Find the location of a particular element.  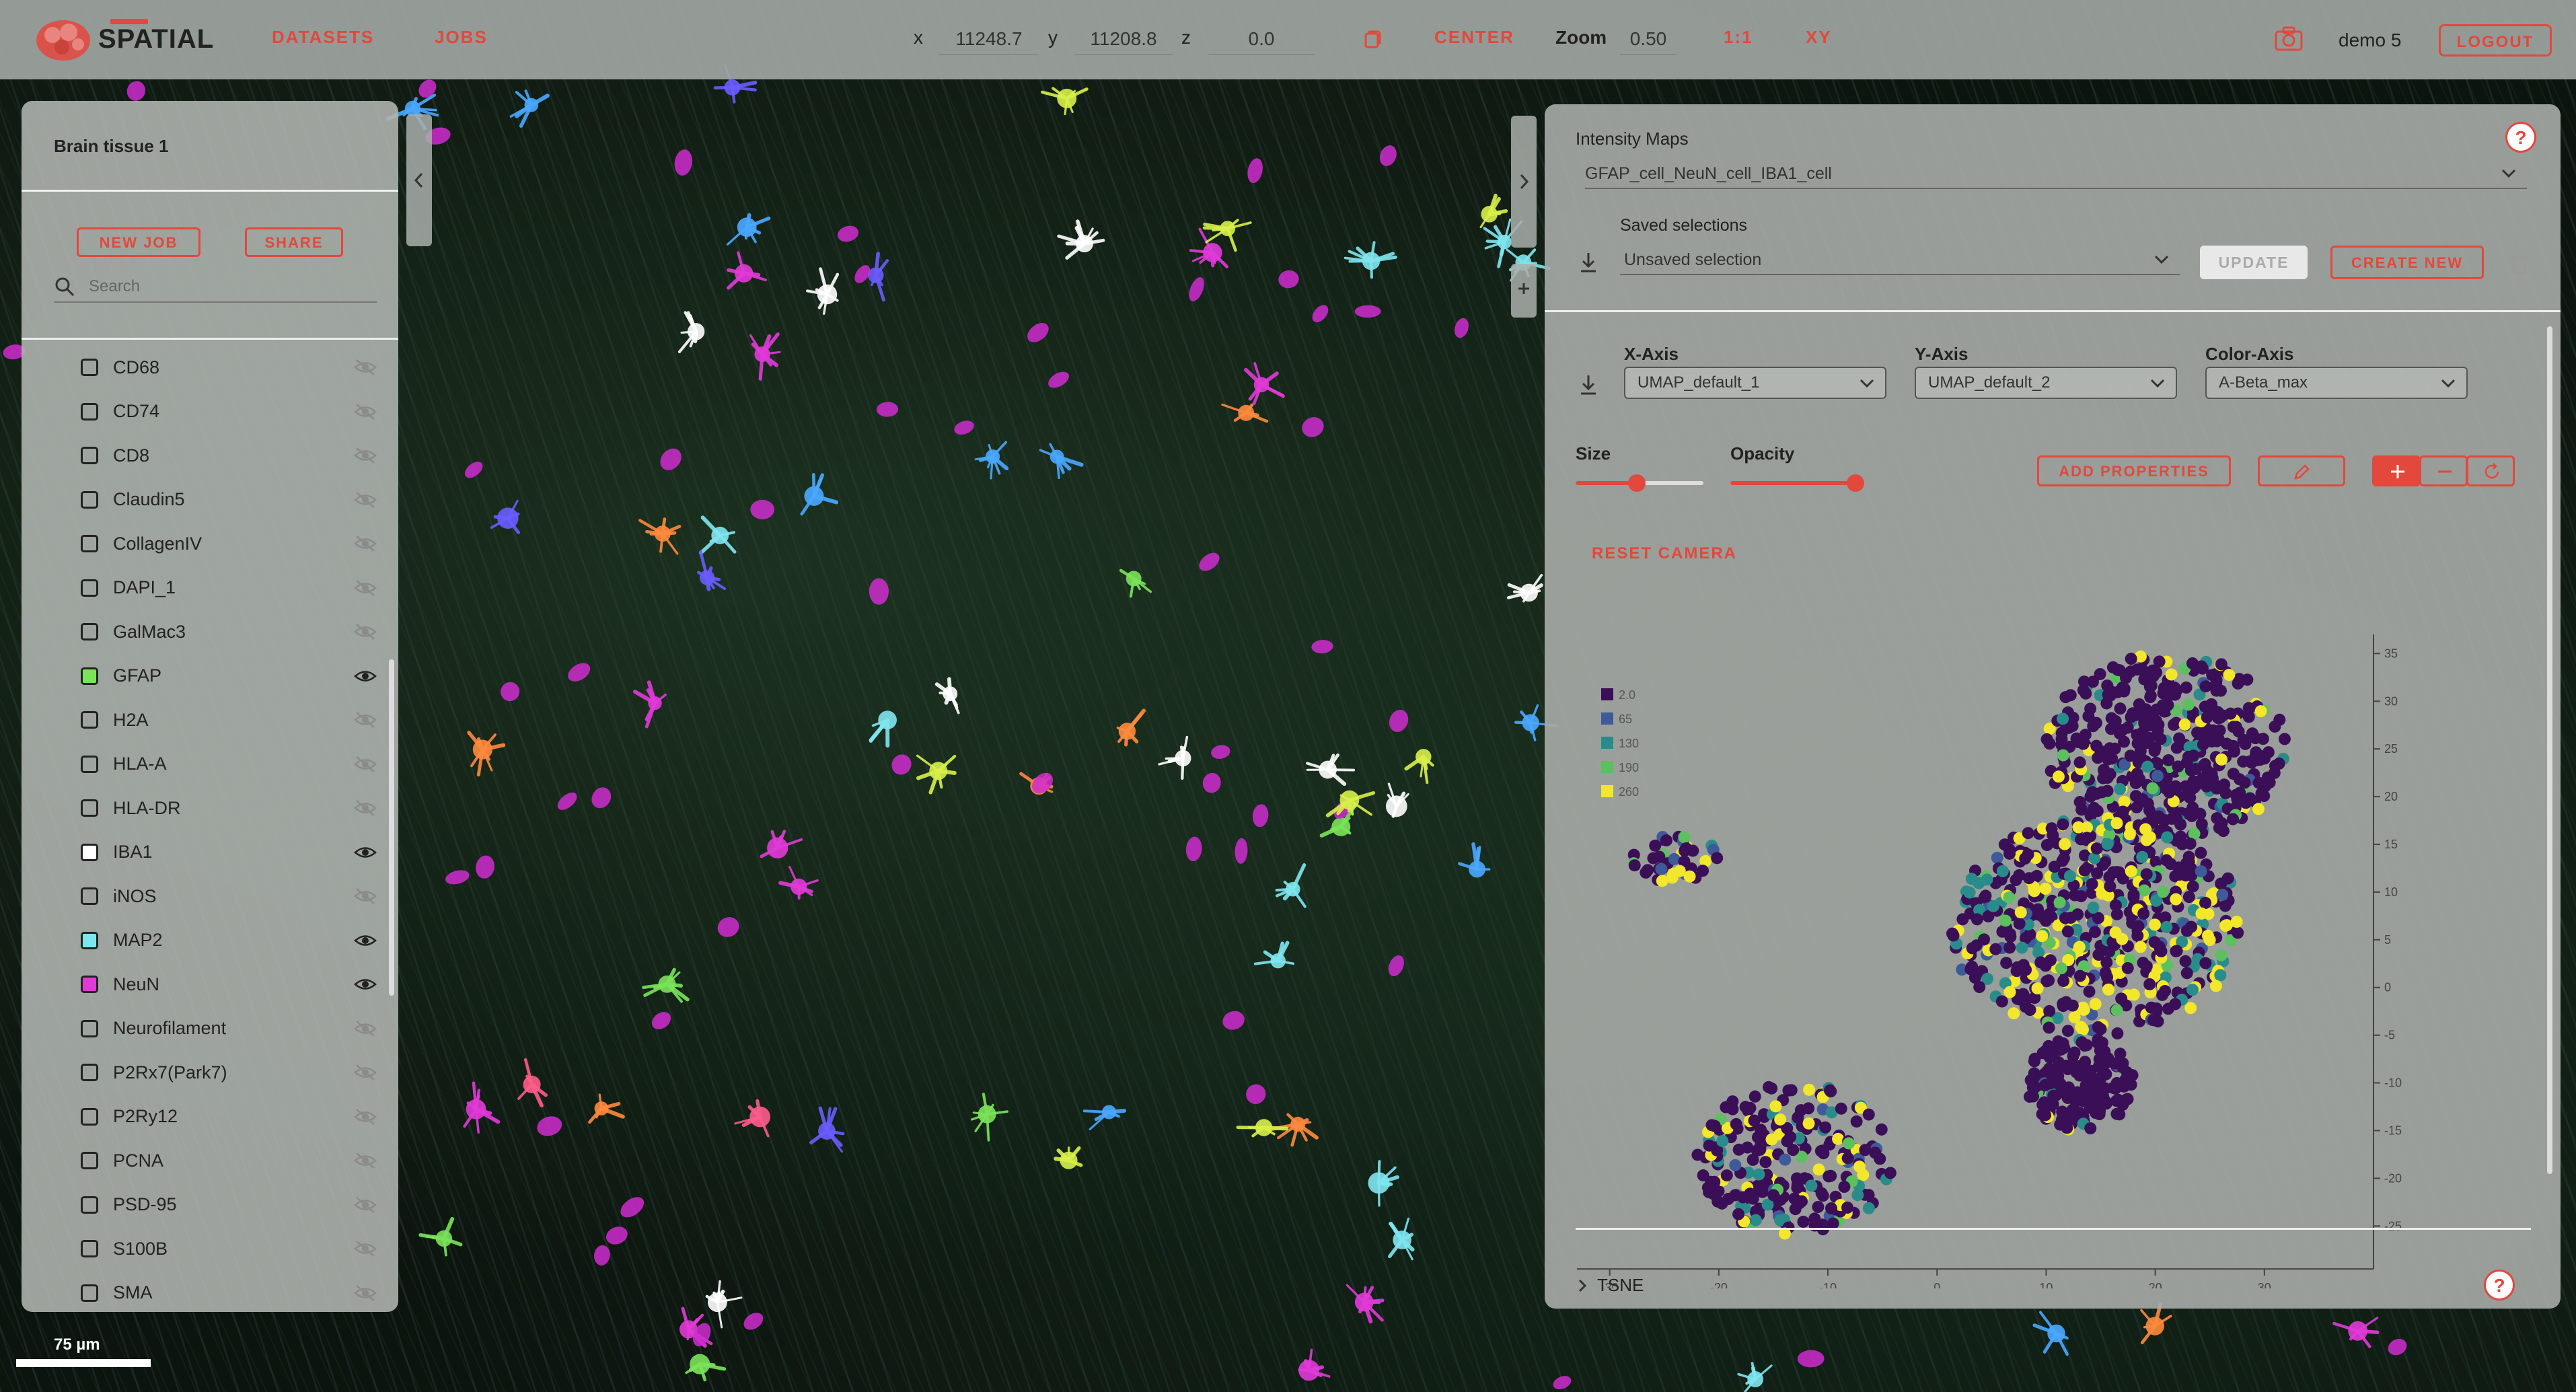

channel-item: P2Ry12 is located at coordinates (229, 1117).